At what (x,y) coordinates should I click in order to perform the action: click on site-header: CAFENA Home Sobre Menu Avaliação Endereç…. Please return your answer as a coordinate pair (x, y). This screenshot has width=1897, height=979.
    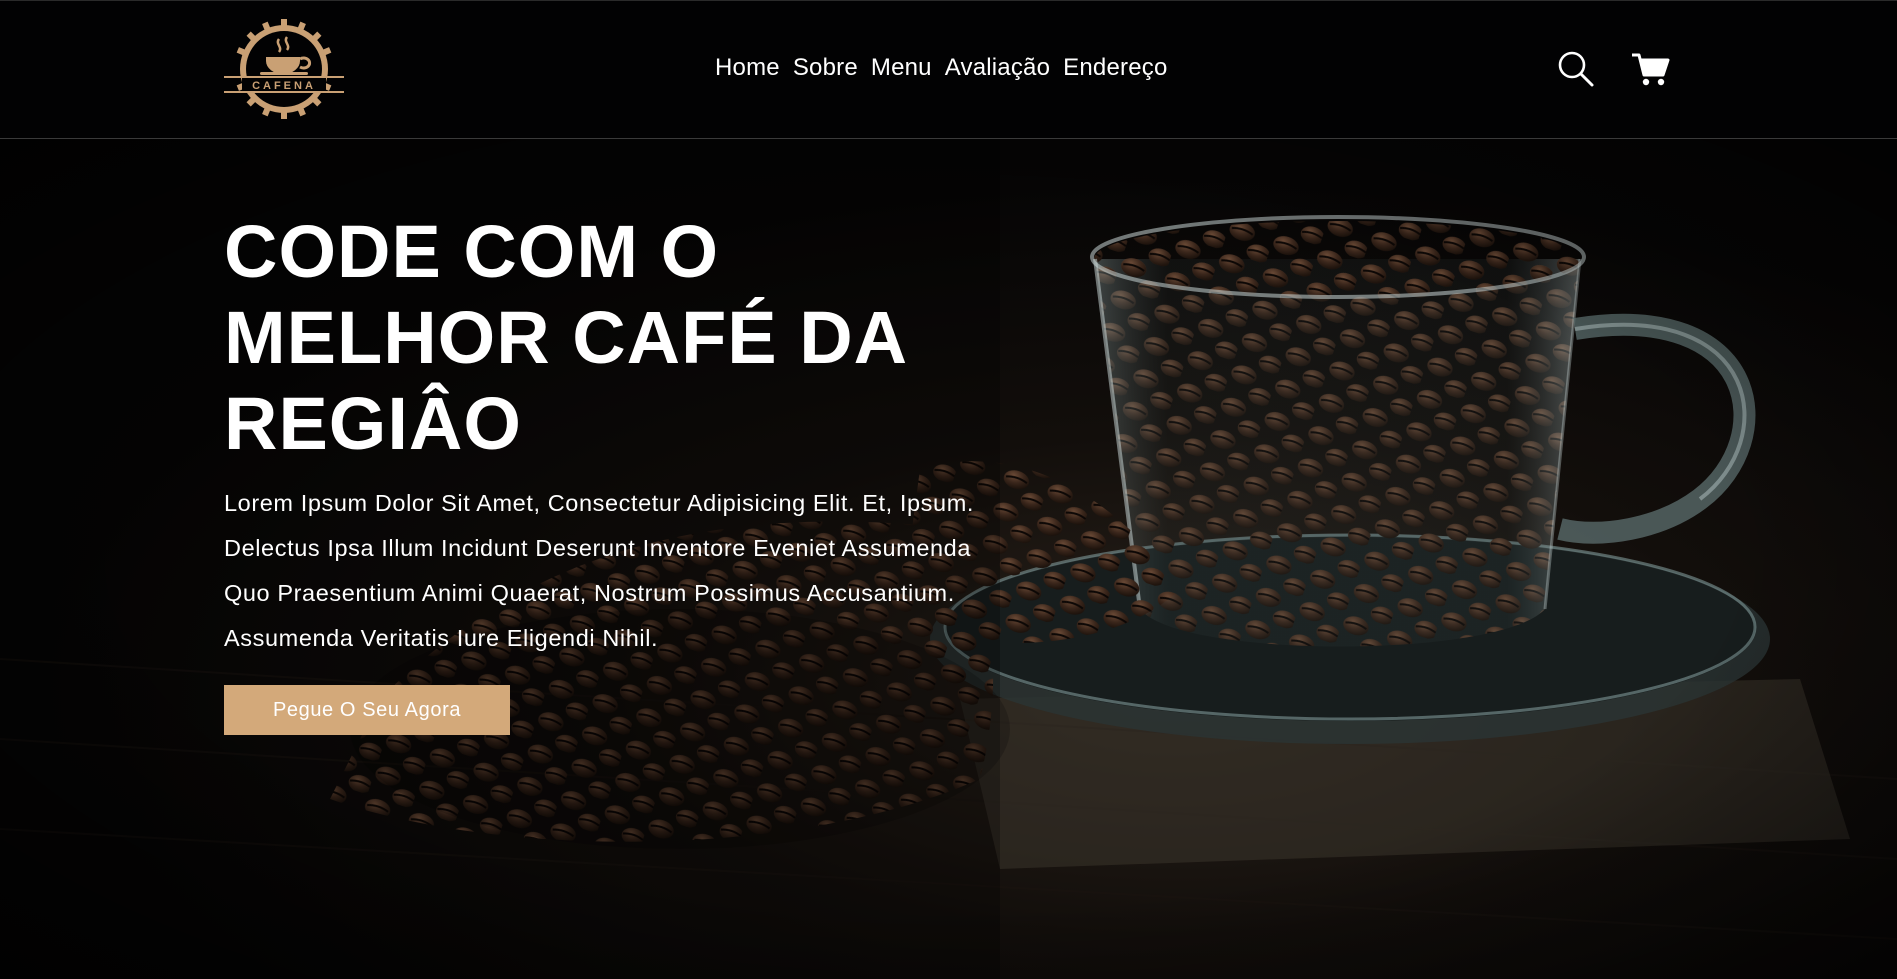
    Looking at the image, I should click on (948, 69).